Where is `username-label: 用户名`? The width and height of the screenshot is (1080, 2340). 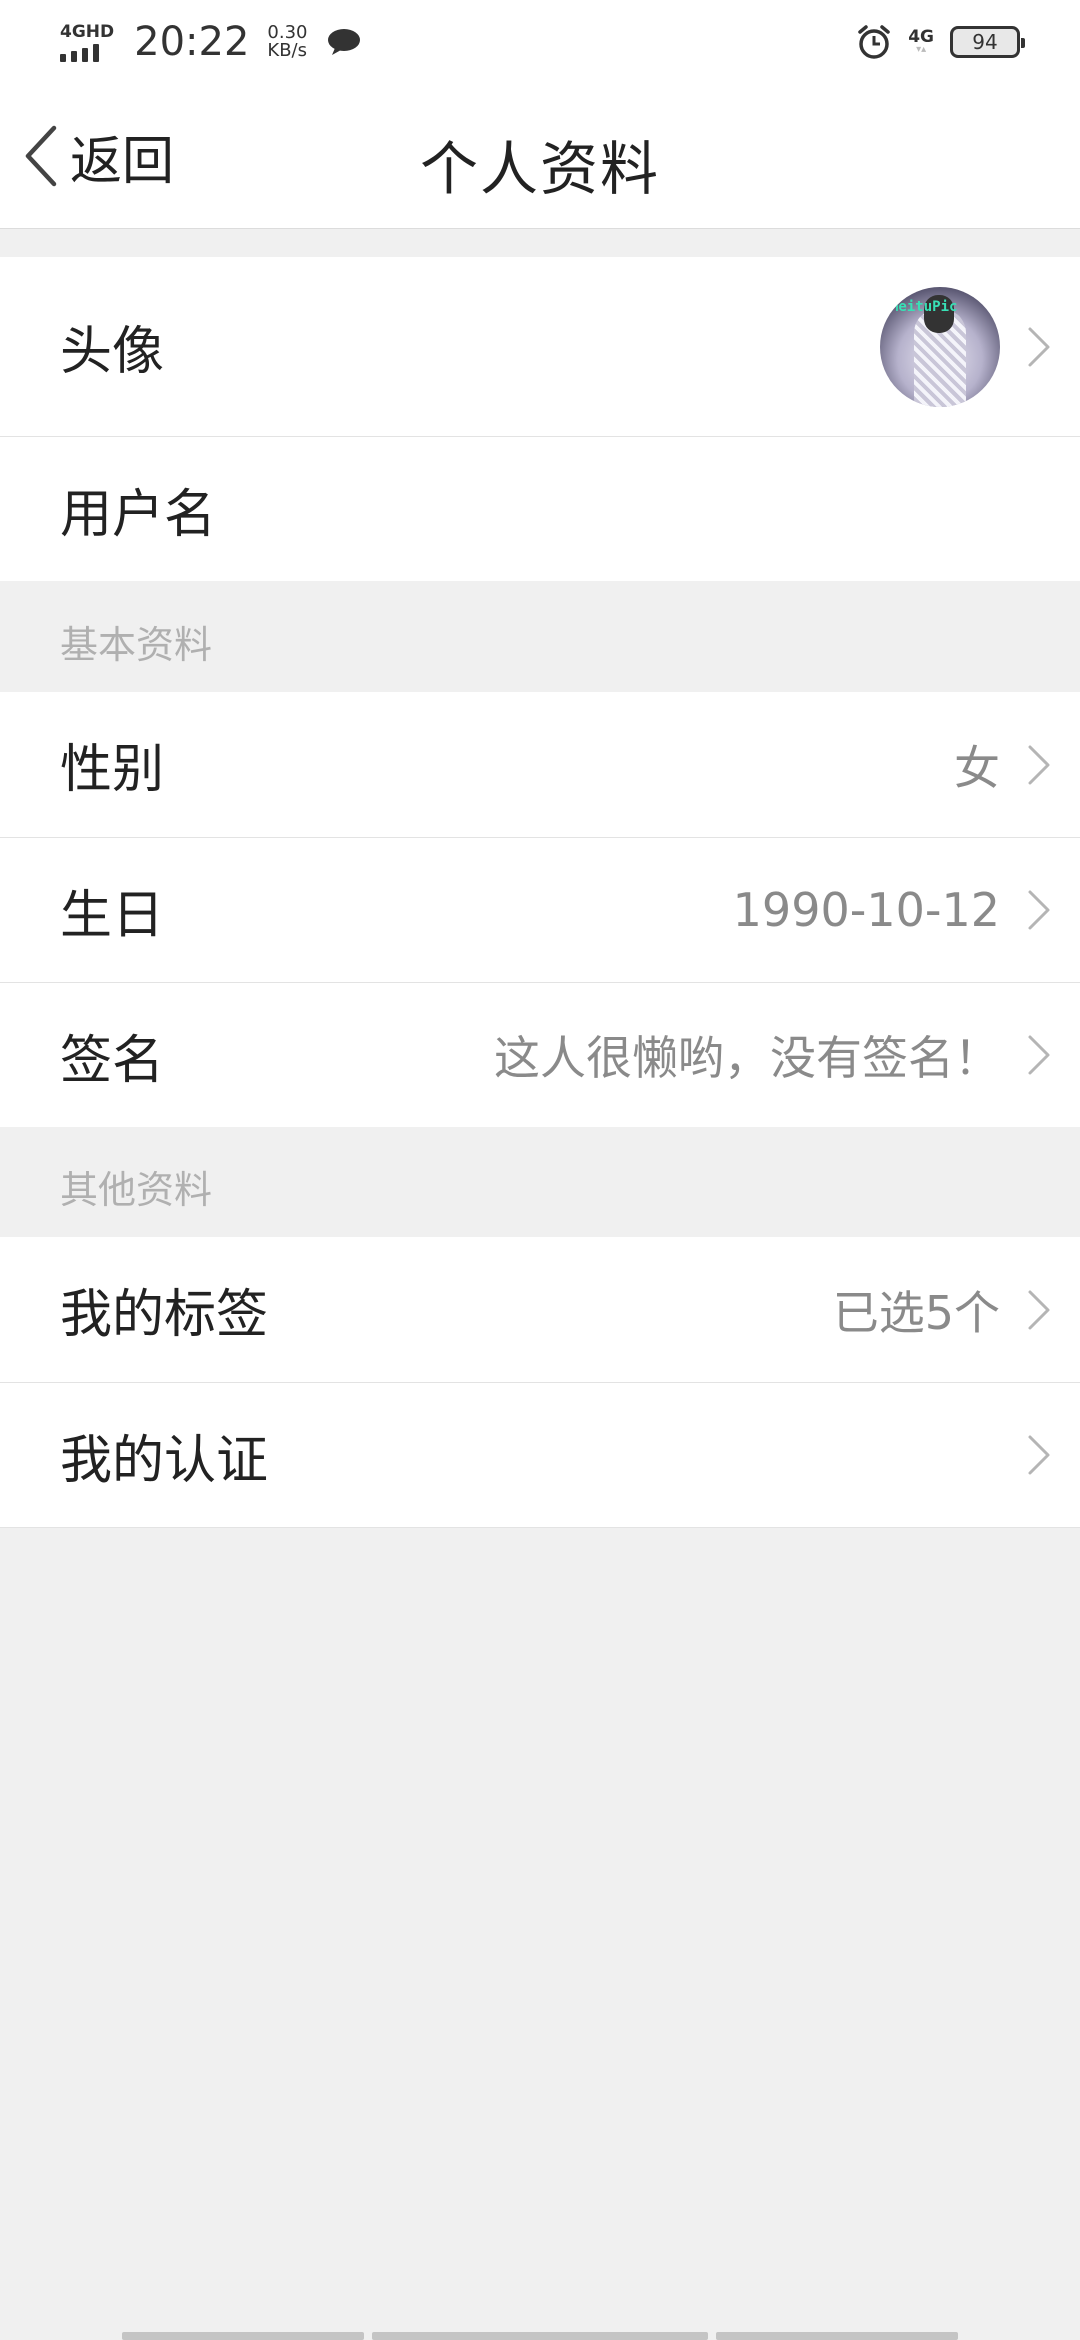
username-label: 用户名 is located at coordinates (138, 514).